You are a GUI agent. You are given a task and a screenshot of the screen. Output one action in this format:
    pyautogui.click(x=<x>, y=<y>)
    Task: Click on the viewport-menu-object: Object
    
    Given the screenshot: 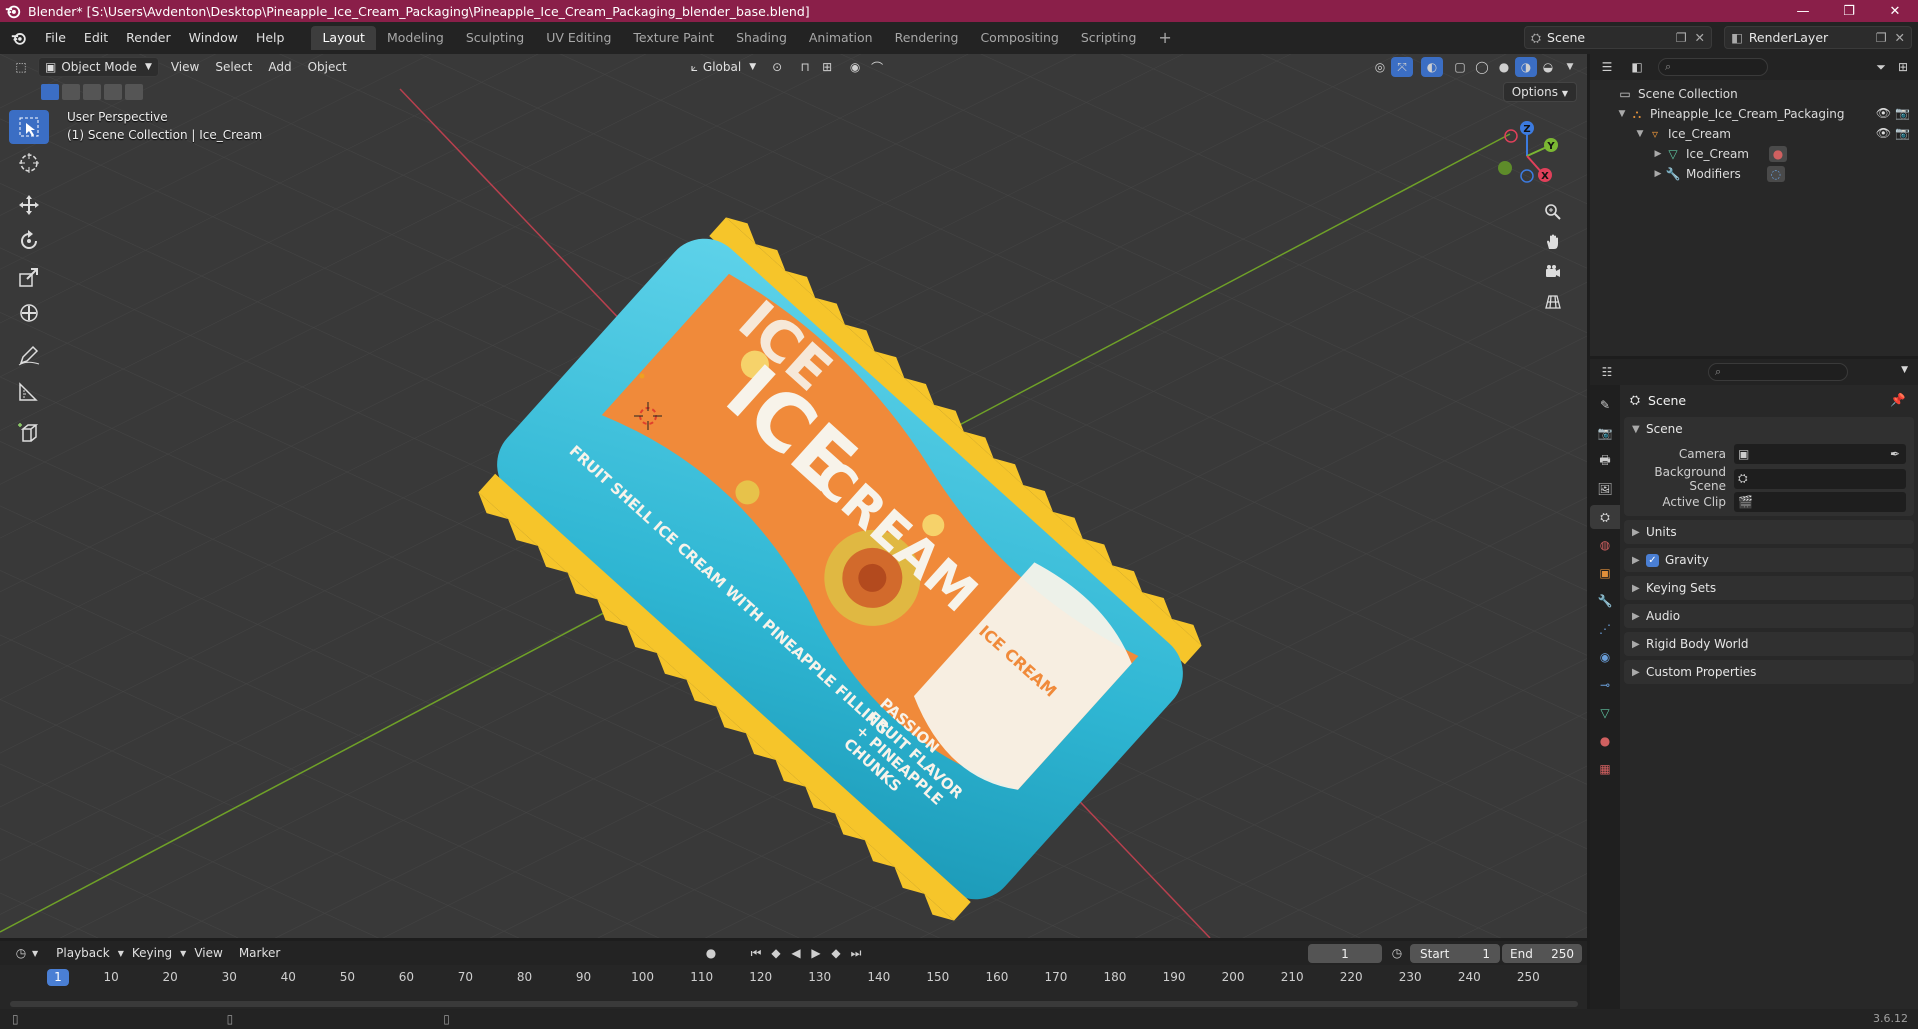 What is the action you would take?
    pyautogui.click(x=327, y=67)
    